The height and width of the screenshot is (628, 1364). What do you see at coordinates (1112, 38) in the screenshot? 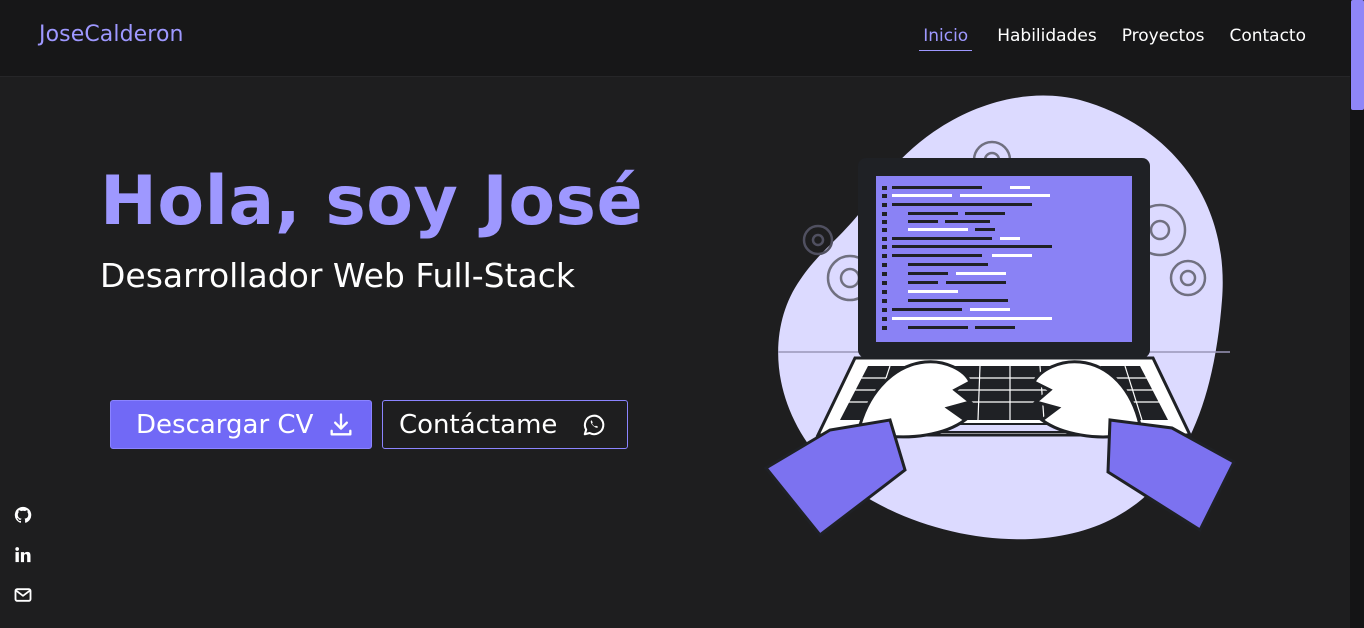
I see `nav-menu: Inicio Habilidades Proyectos Contacto` at bounding box center [1112, 38].